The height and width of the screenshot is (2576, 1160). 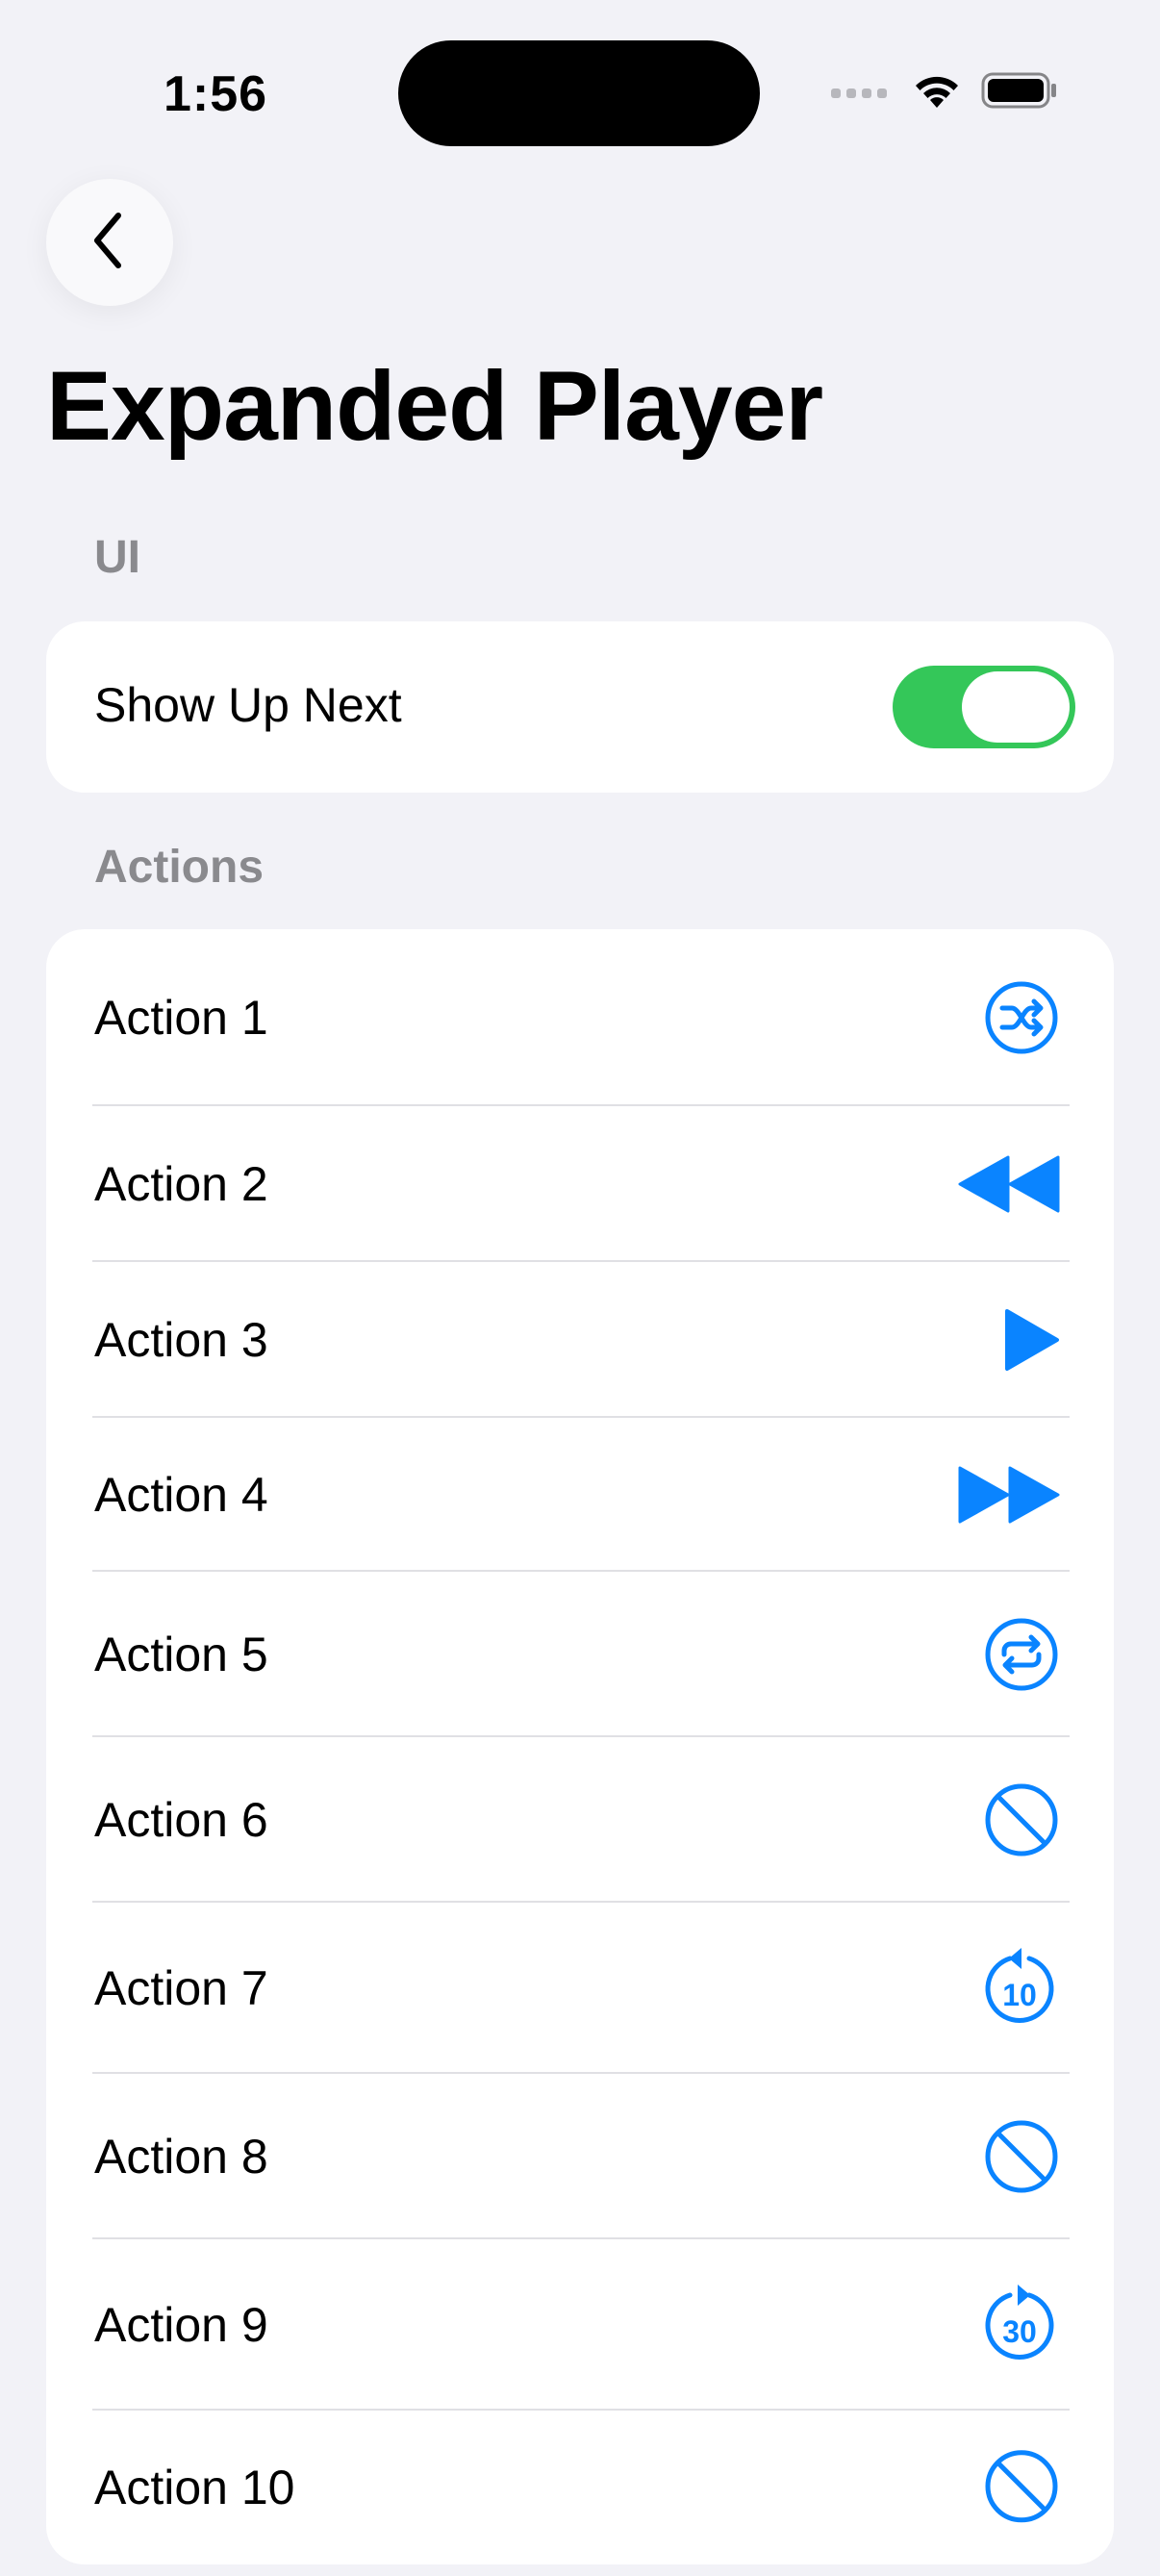 What do you see at coordinates (181, 1495) in the screenshot?
I see `action-label: Action 4` at bounding box center [181, 1495].